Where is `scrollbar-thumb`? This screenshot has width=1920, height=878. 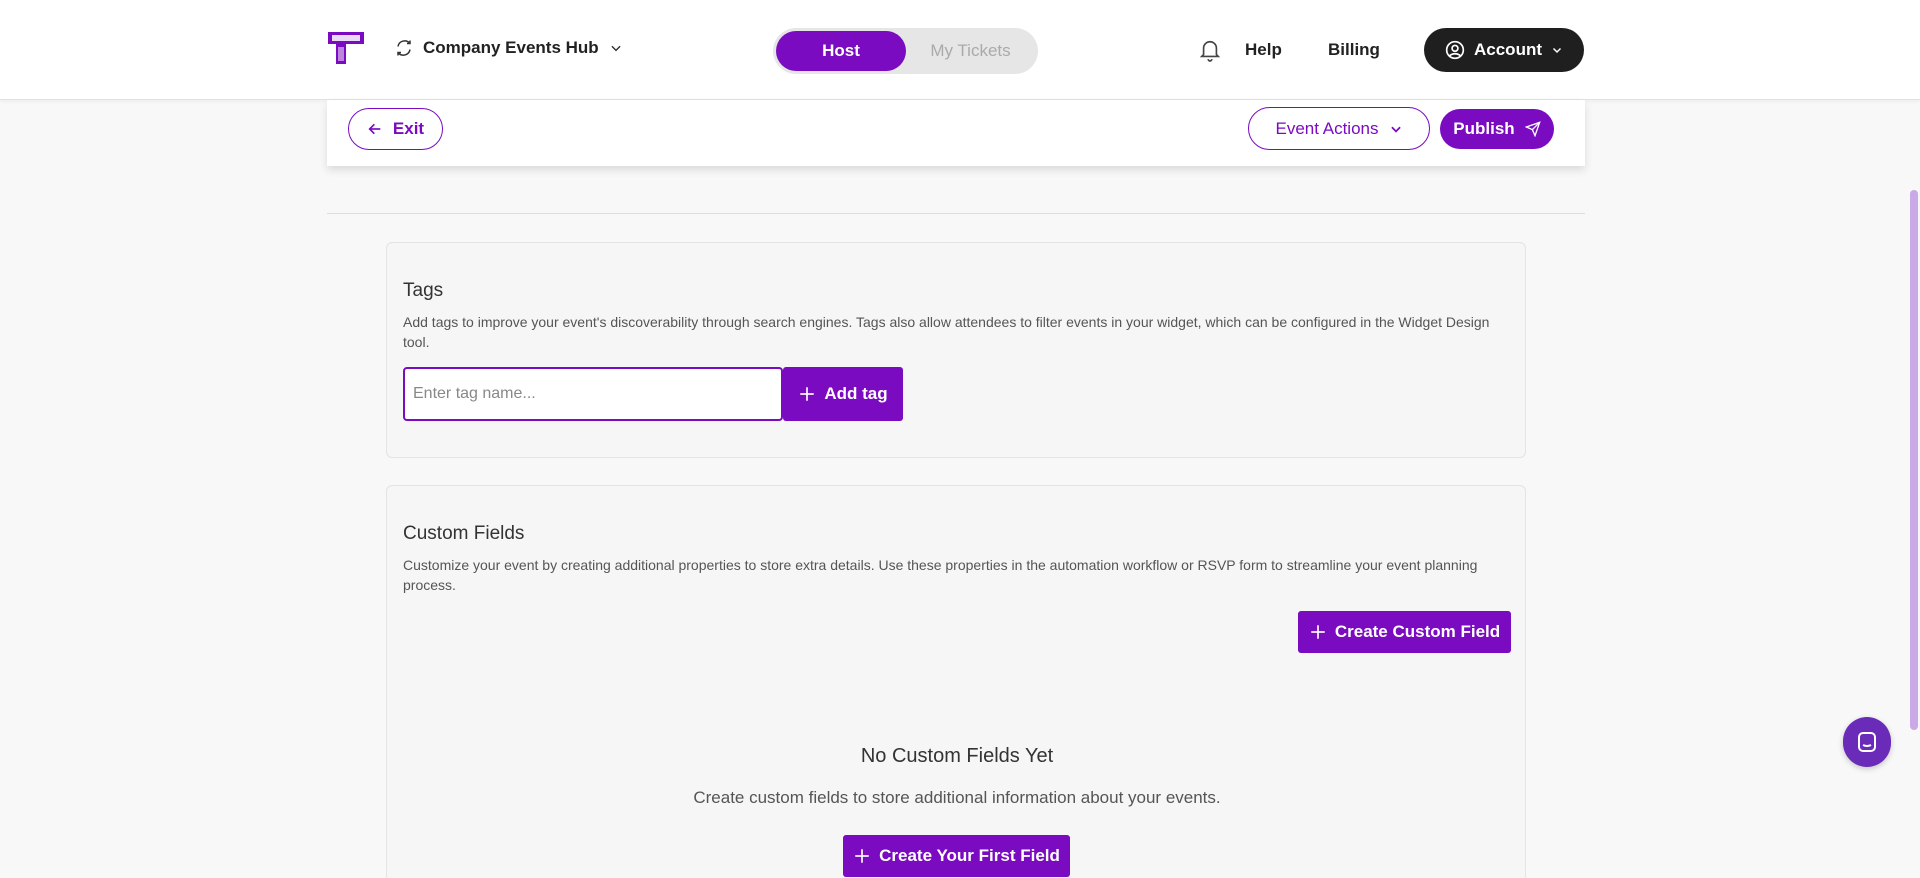
scrollbar-thumb is located at coordinates (1914, 460).